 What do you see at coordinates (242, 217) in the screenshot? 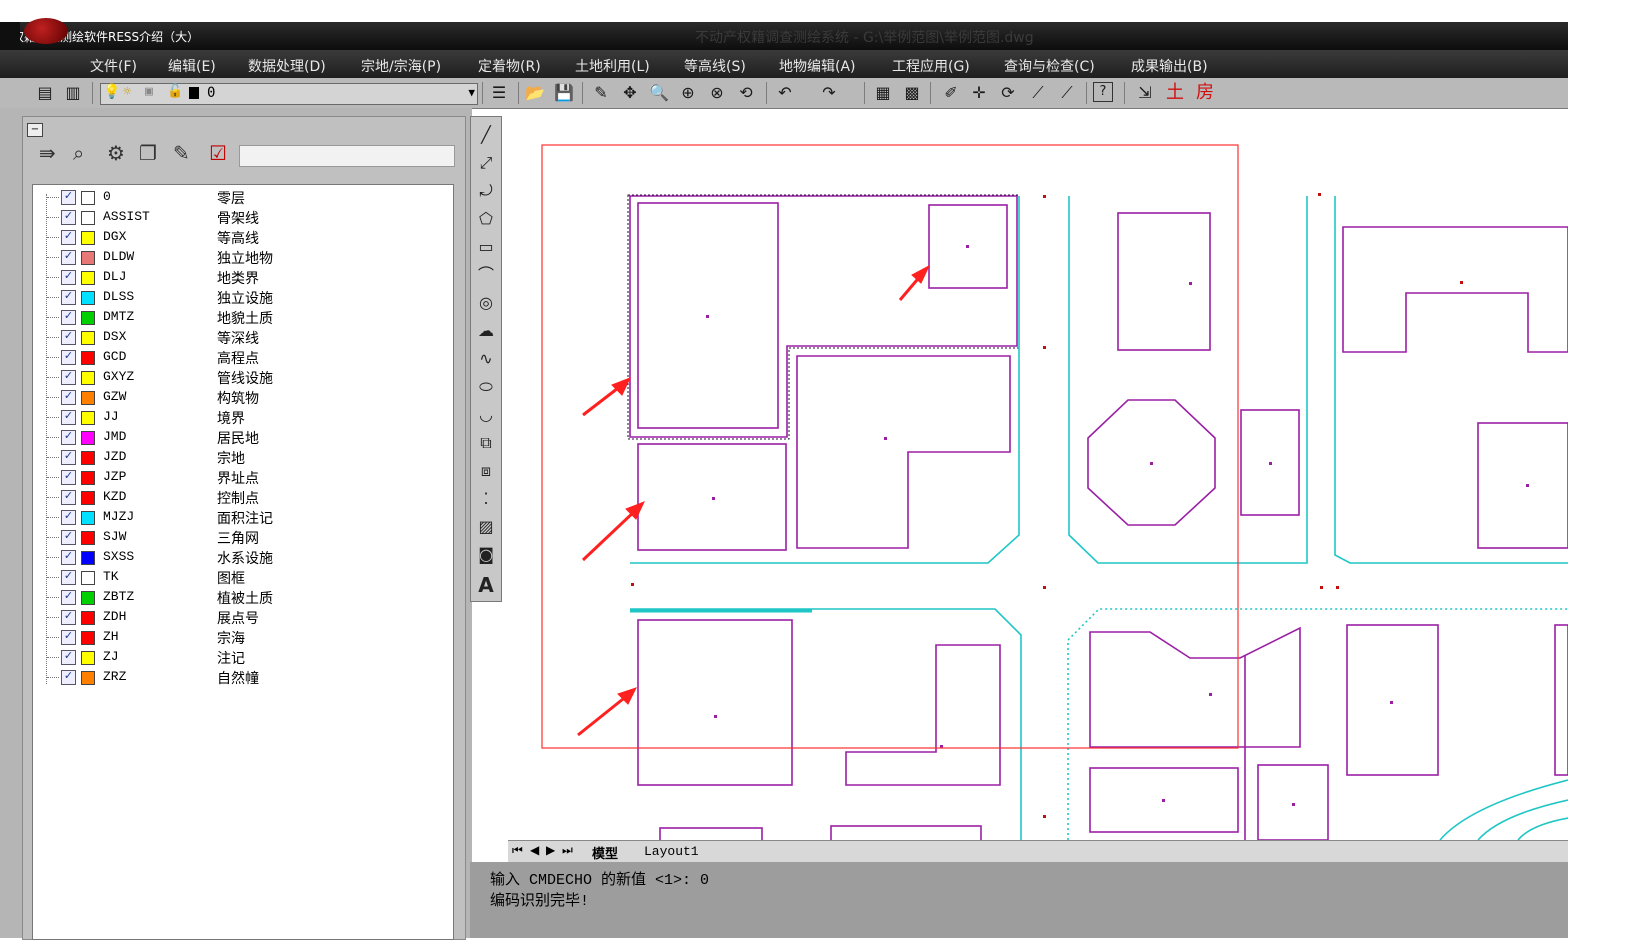
I see `layer-row: ✓ ASSIST 骨架线` at bounding box center [242, 217].